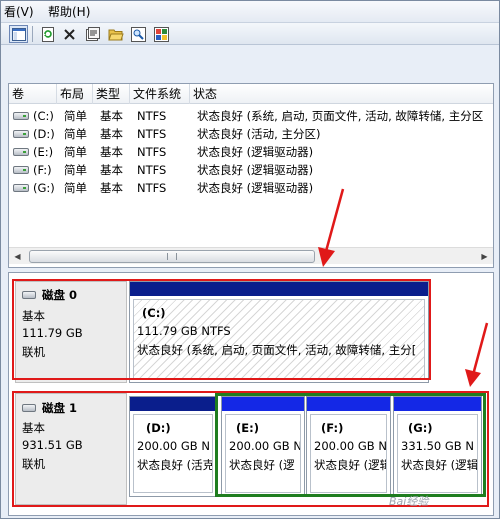 The height and width of the screenshot is (519, 500). I want to click on disk-0-label: 磁盘 0 基本 111.79 GB 联机, so click(71, 332).